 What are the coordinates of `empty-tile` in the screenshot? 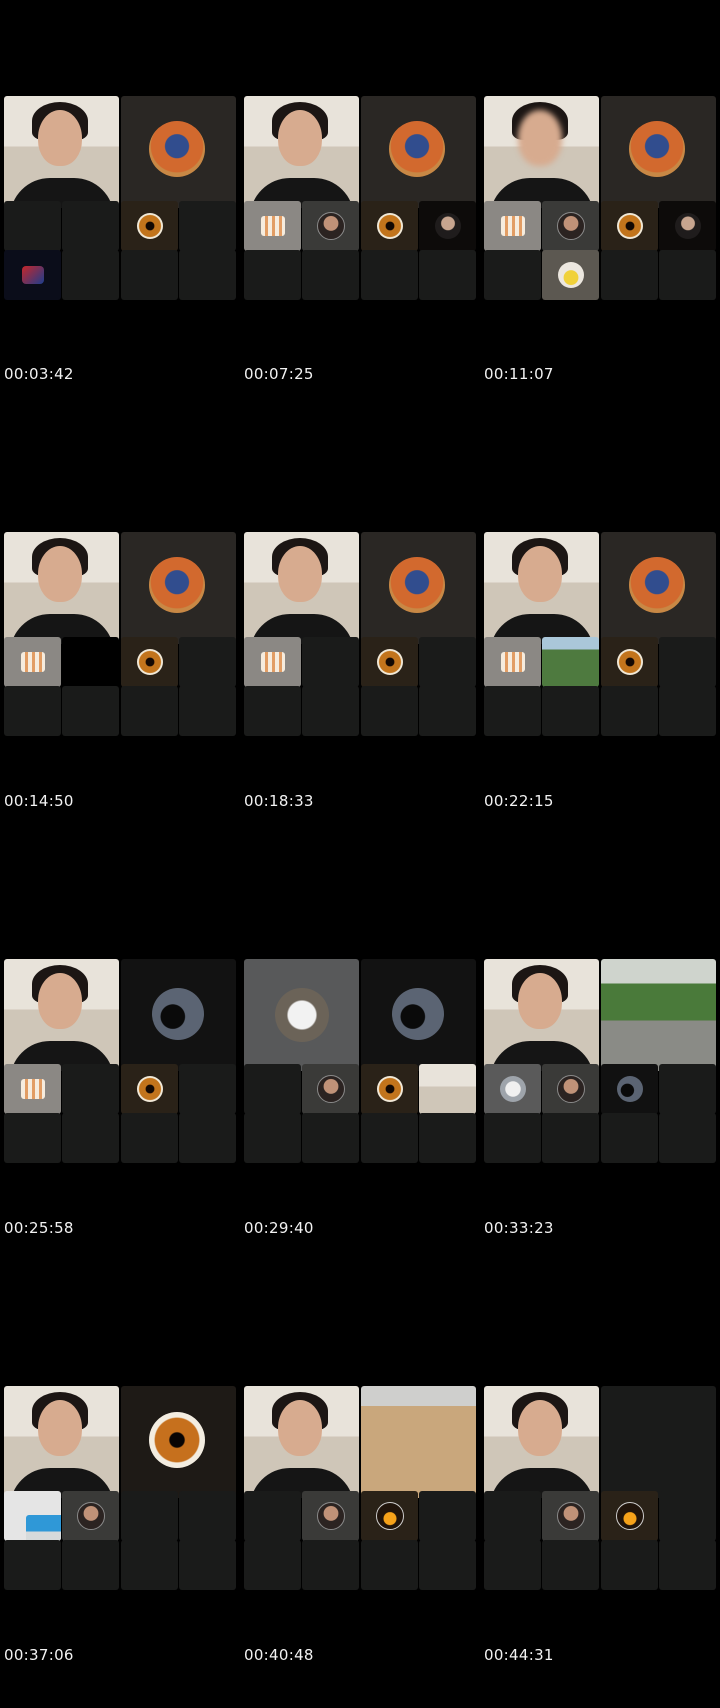 It's located at (658, 1442).